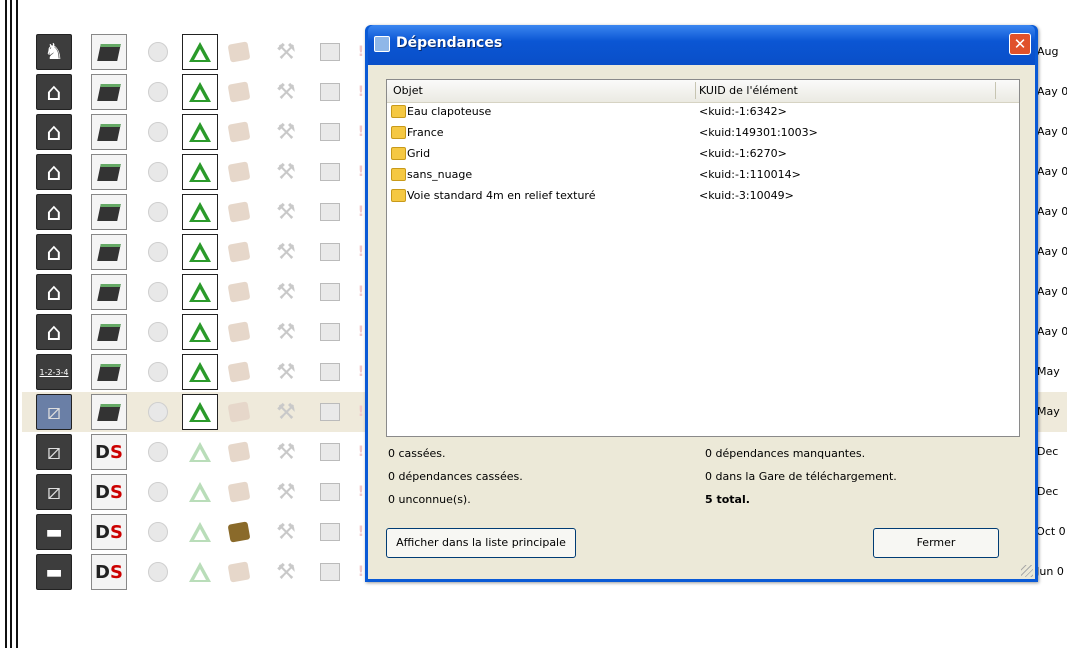 The image size is (1067, 648). What do you see at coordinates (54, 372) in the screenshot?
I see `numbers-icon: 1-2-3-4` at bounding box center [54, 372].